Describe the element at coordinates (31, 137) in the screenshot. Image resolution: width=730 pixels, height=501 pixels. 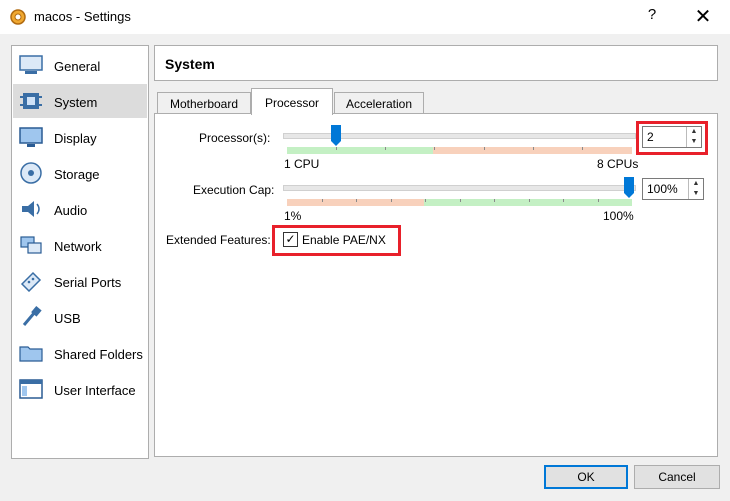
I see `display-icon` at that location.